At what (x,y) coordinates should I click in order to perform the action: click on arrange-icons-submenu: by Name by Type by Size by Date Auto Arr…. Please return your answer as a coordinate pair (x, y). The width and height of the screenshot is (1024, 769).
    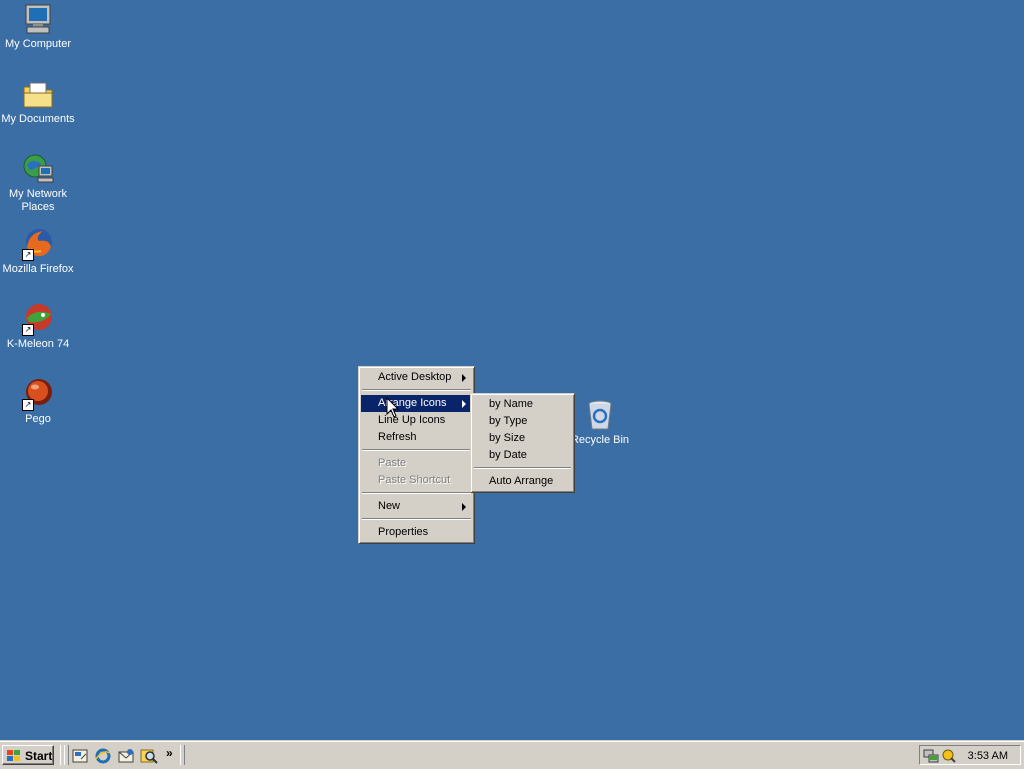
    Looking at the image, I should click on (522, 443).